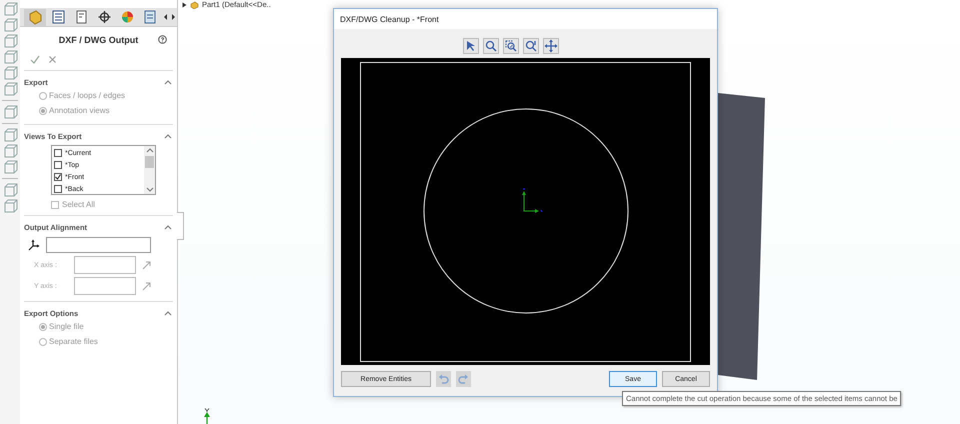 The height and width of the screenshot is (424, 960). I want to click on zoom-fit-button, so click(530, 46).